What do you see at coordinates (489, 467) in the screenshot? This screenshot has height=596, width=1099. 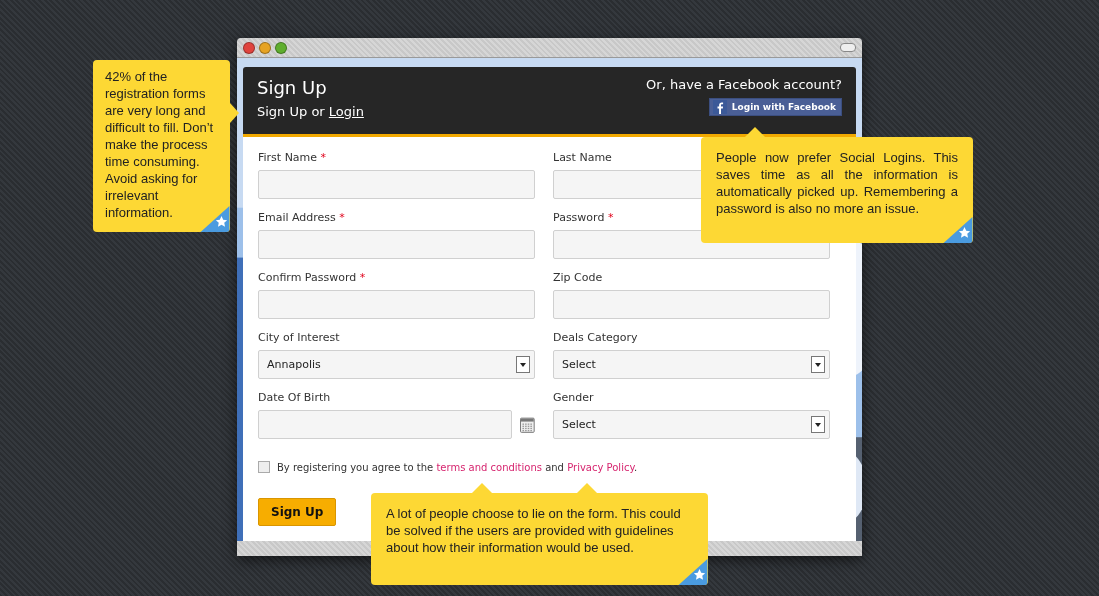 I see `terms-link: terms and conditions` at bounding box center [489, 467].